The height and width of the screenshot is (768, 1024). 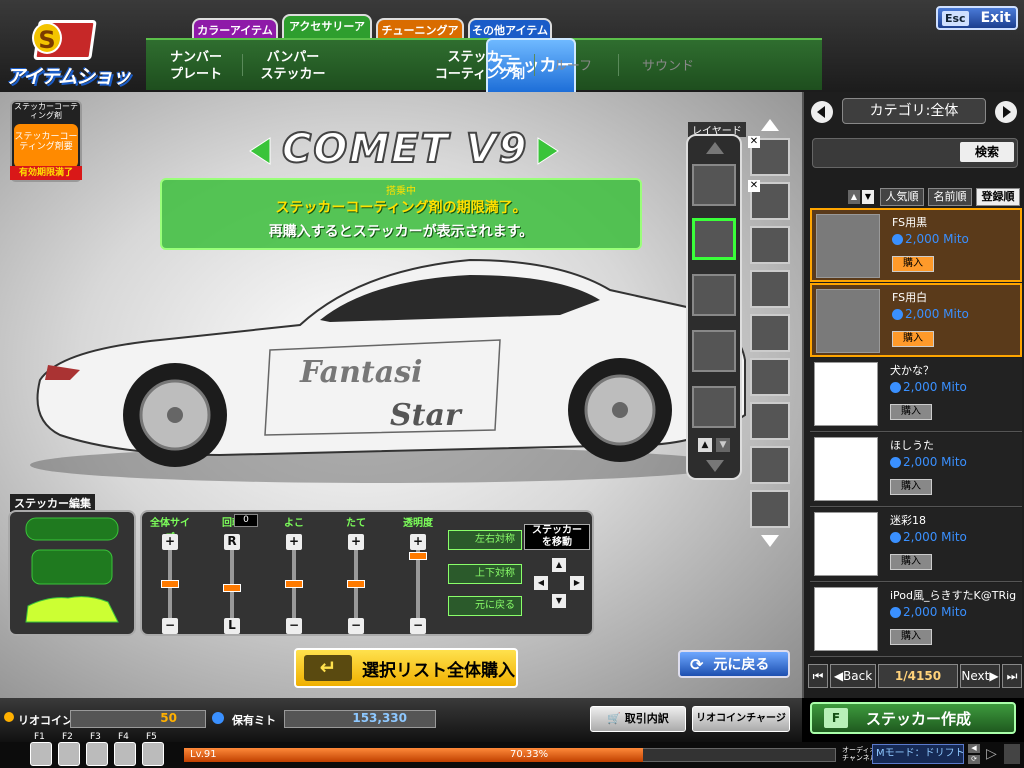 I want to click on layer-up-arrow-icon, so click(x=715, y=148).